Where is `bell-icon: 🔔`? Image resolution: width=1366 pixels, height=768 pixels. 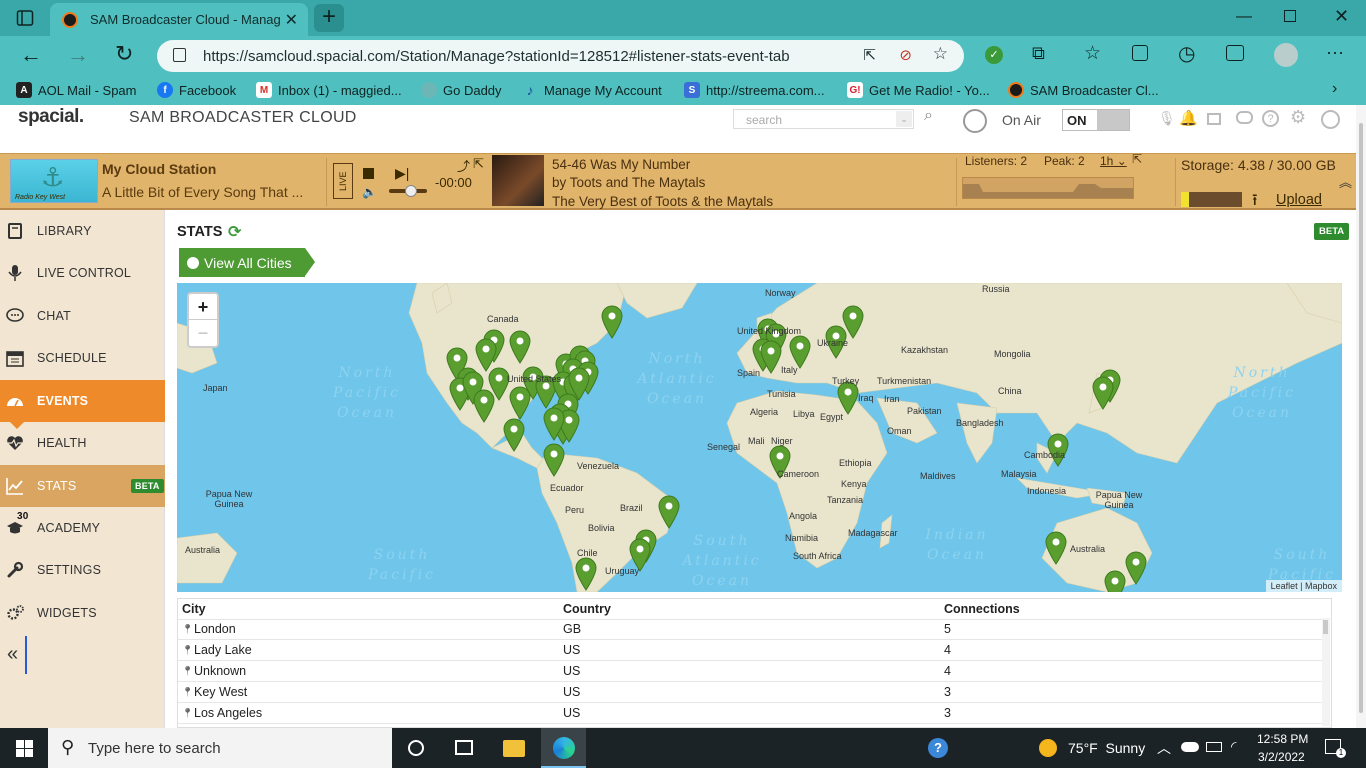 bell-icon: 🔔 is located at coordinates (1188, 118).